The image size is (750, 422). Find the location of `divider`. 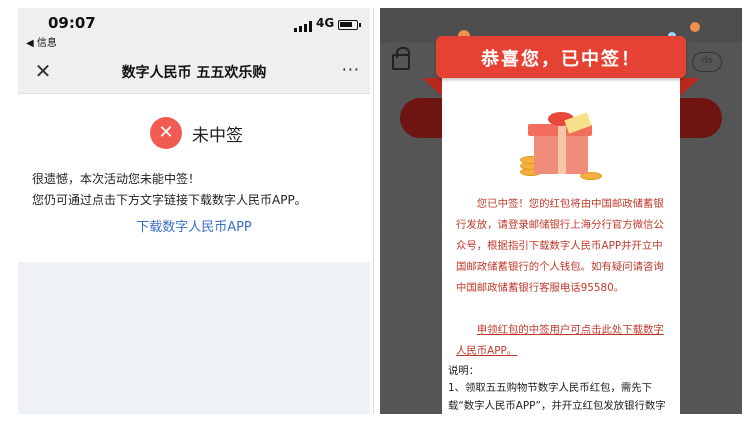

divider is located at coordinates (373, 211).